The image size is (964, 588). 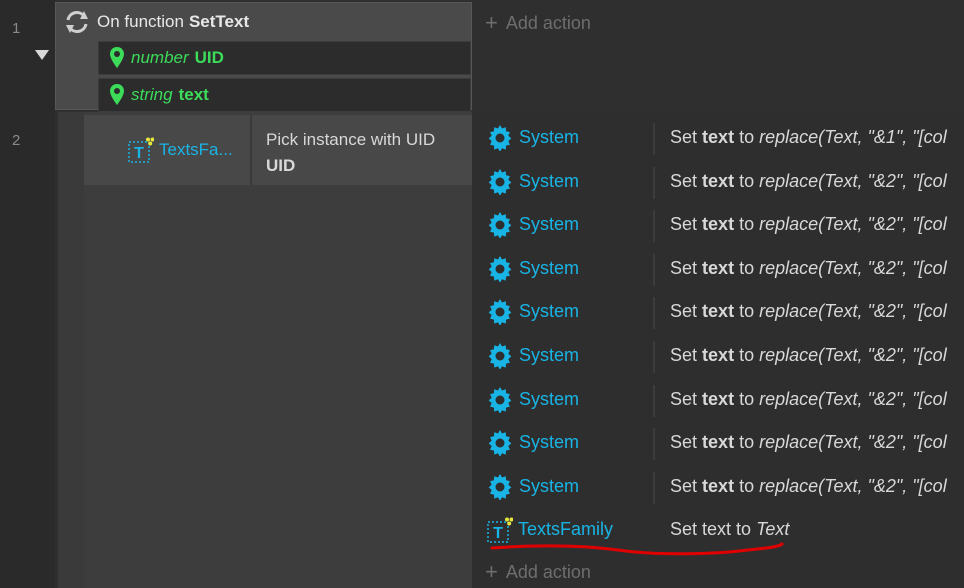 I want to click on action-text: Set text to replace(Text, "&1", "[col, so click(x=808, y=137).